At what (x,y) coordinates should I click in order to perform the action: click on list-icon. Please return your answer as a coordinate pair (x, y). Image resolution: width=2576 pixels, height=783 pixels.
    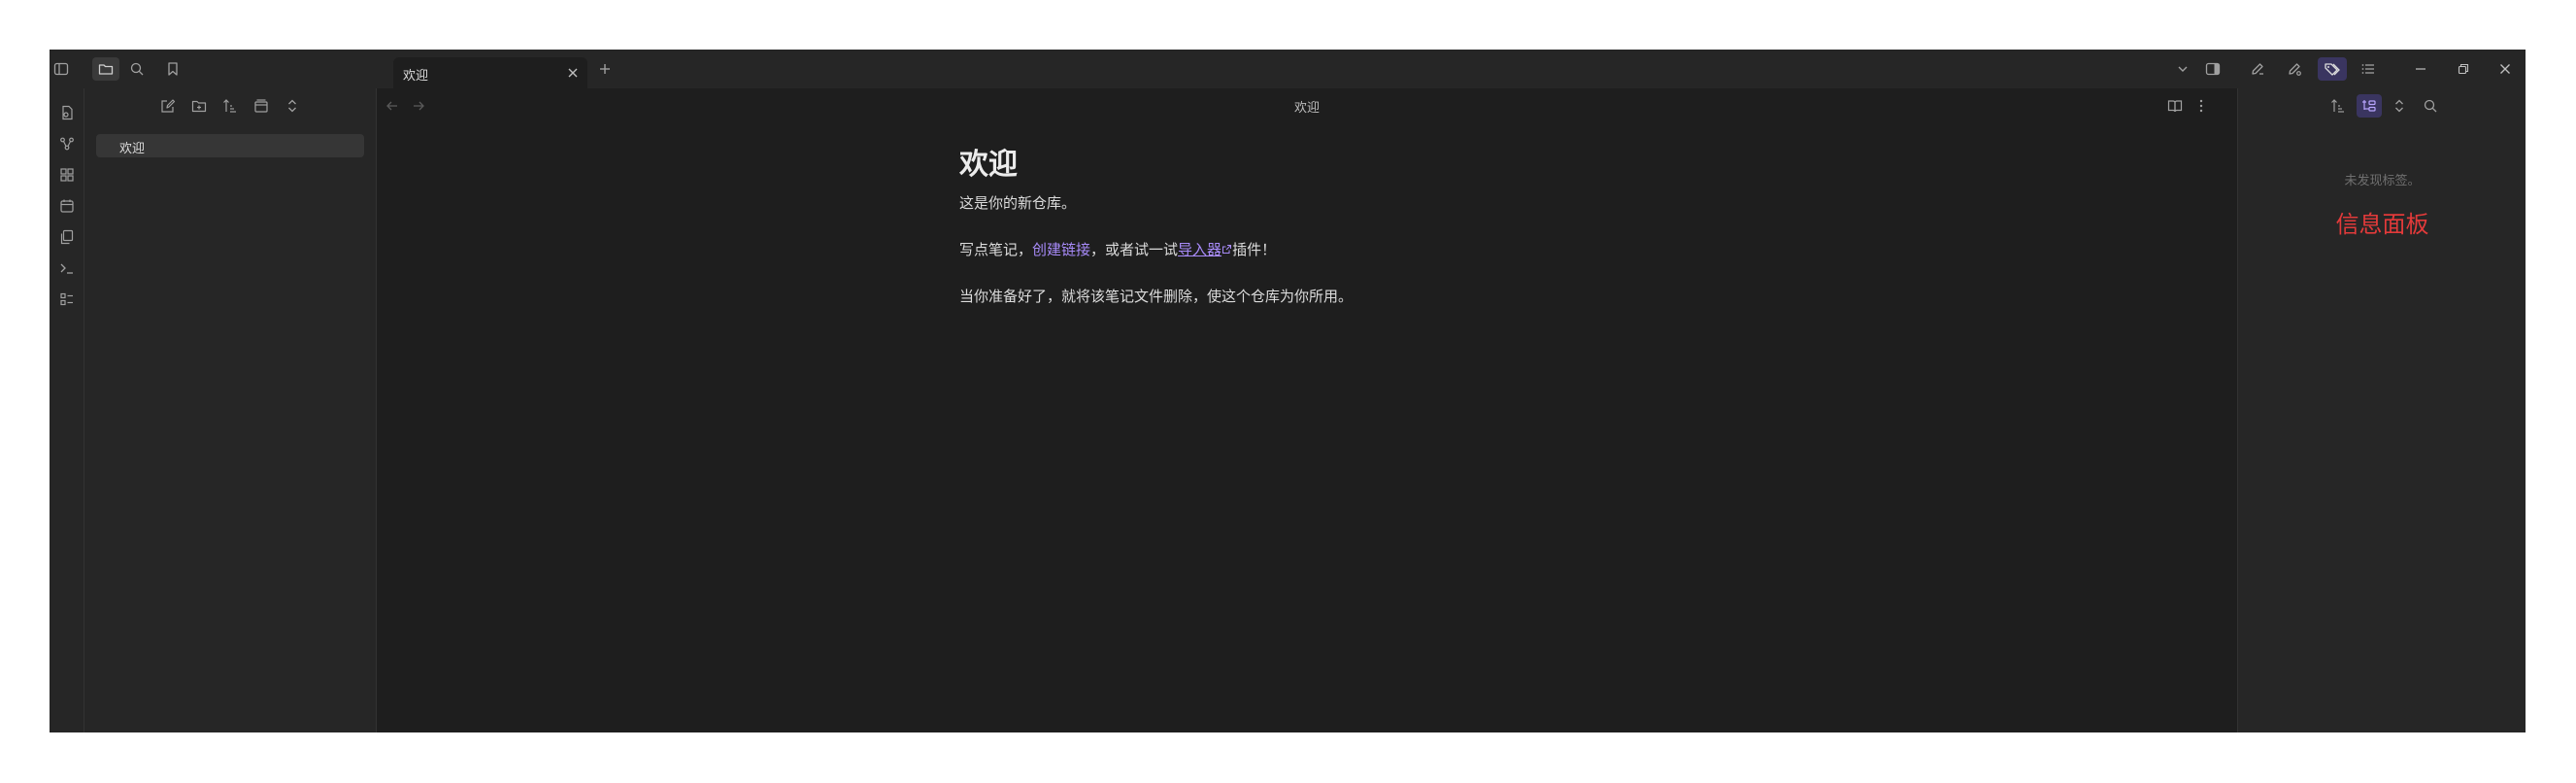
    Looking at the image, I should click on (2369, 69).